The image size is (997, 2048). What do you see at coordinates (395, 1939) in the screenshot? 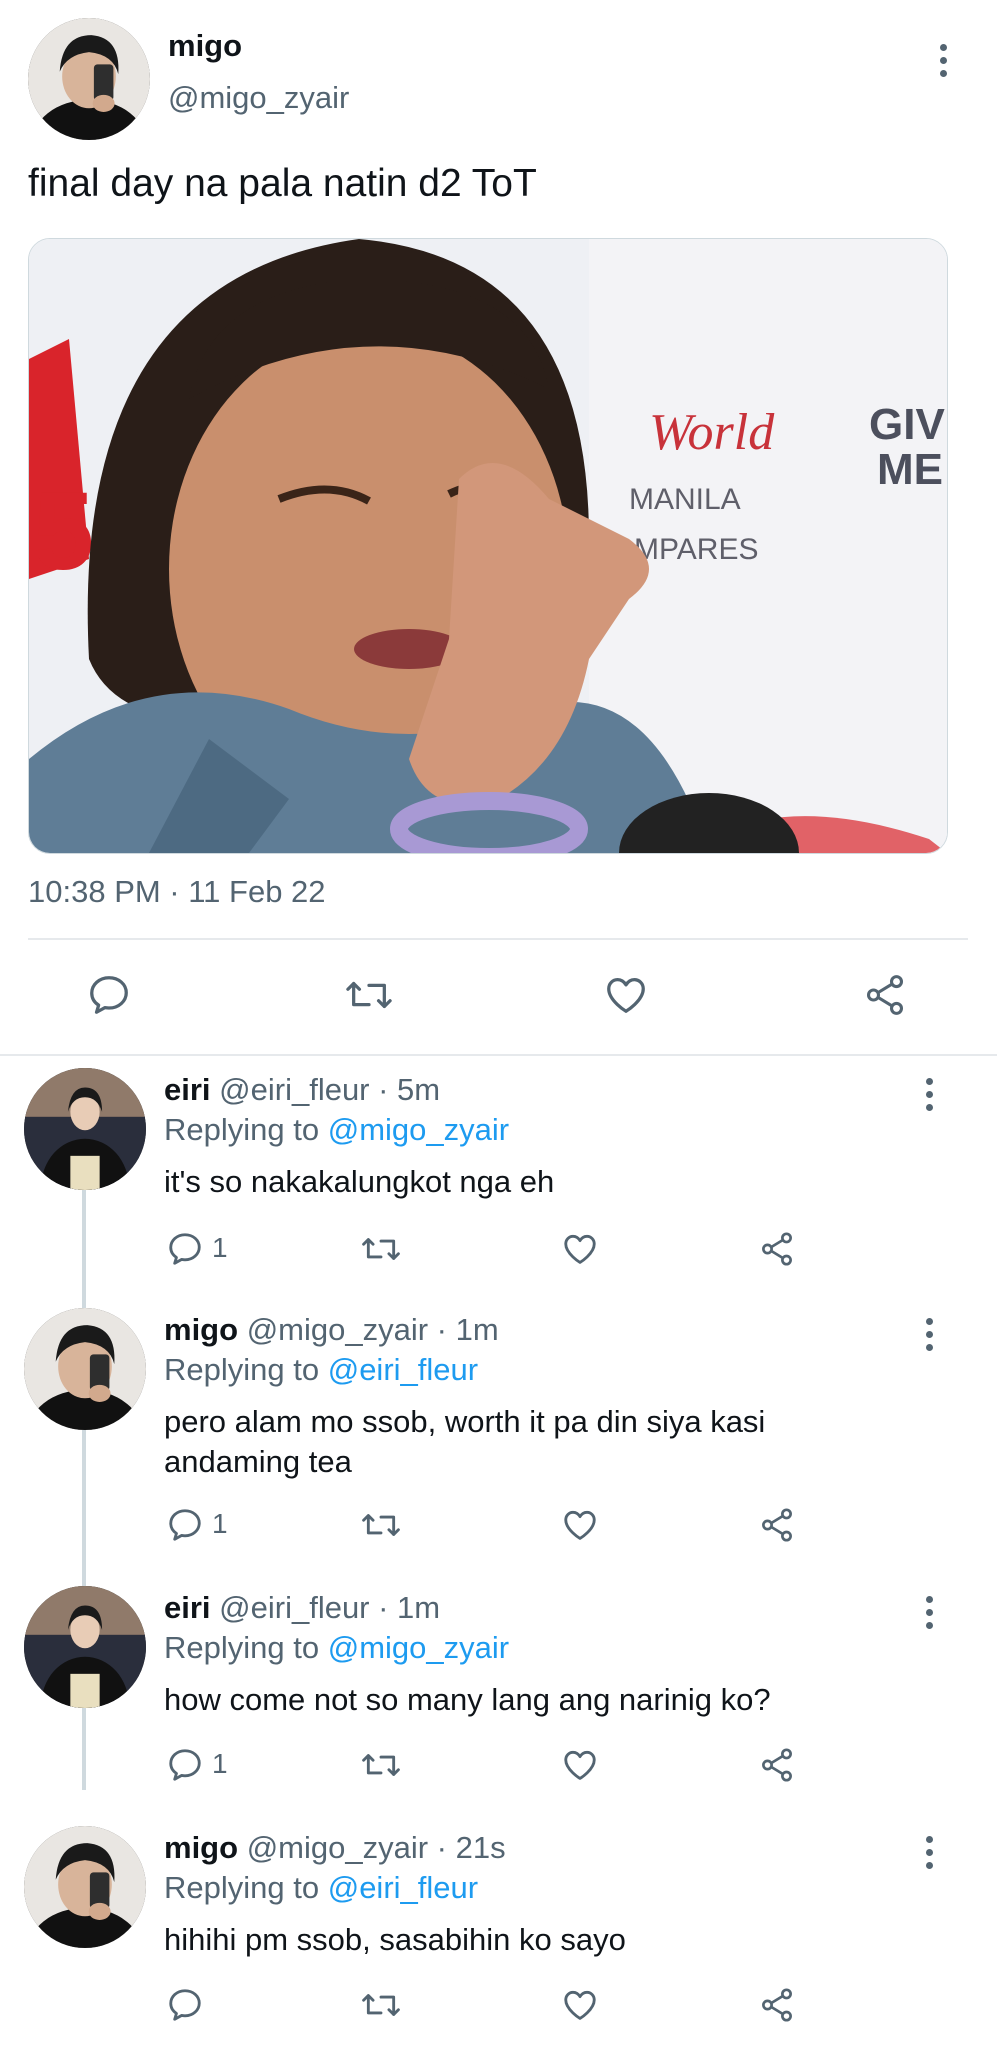
I see `reply-text: hihihi pm ssob, sasabihin ko sayo` at bounding box center [395, 1939].